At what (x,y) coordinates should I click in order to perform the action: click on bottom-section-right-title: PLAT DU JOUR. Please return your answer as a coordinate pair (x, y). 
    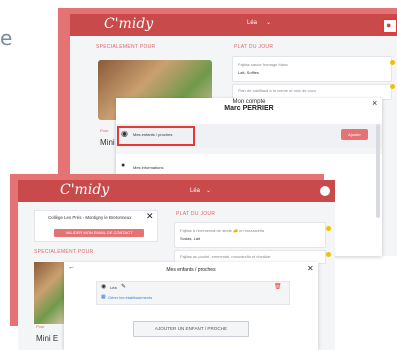
    Looking at the image, I should click on (196, 214).